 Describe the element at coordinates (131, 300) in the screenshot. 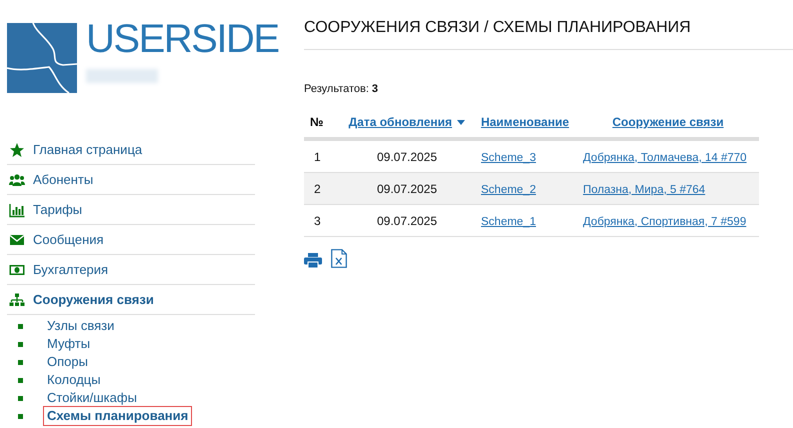

I see `menu-item: Сооружения связи` at that location.